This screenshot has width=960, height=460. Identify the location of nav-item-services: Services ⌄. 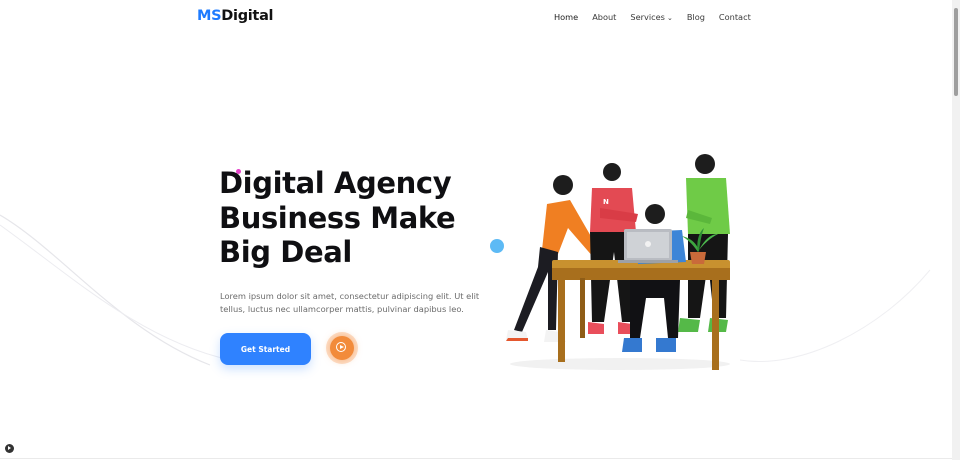
(651, 17).